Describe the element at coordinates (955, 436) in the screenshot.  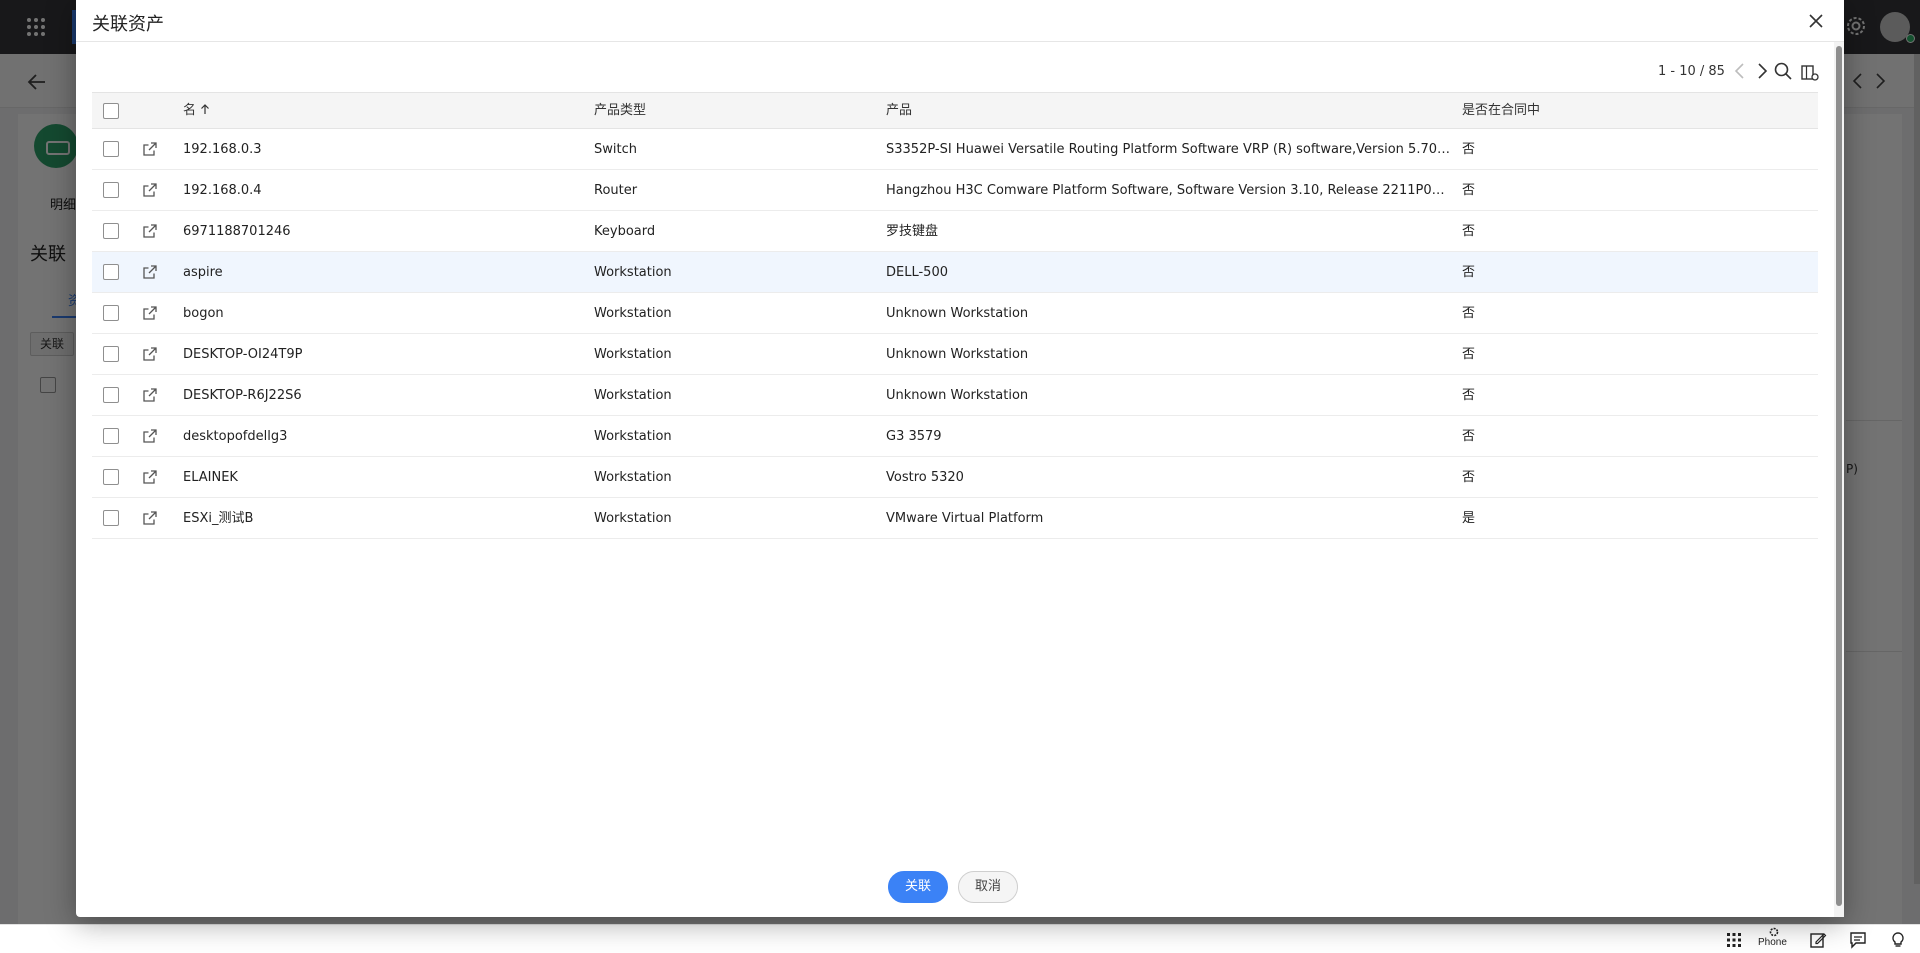
I see `table-row: desktopofdellg3 Workstation G3 3579 否` at that location.